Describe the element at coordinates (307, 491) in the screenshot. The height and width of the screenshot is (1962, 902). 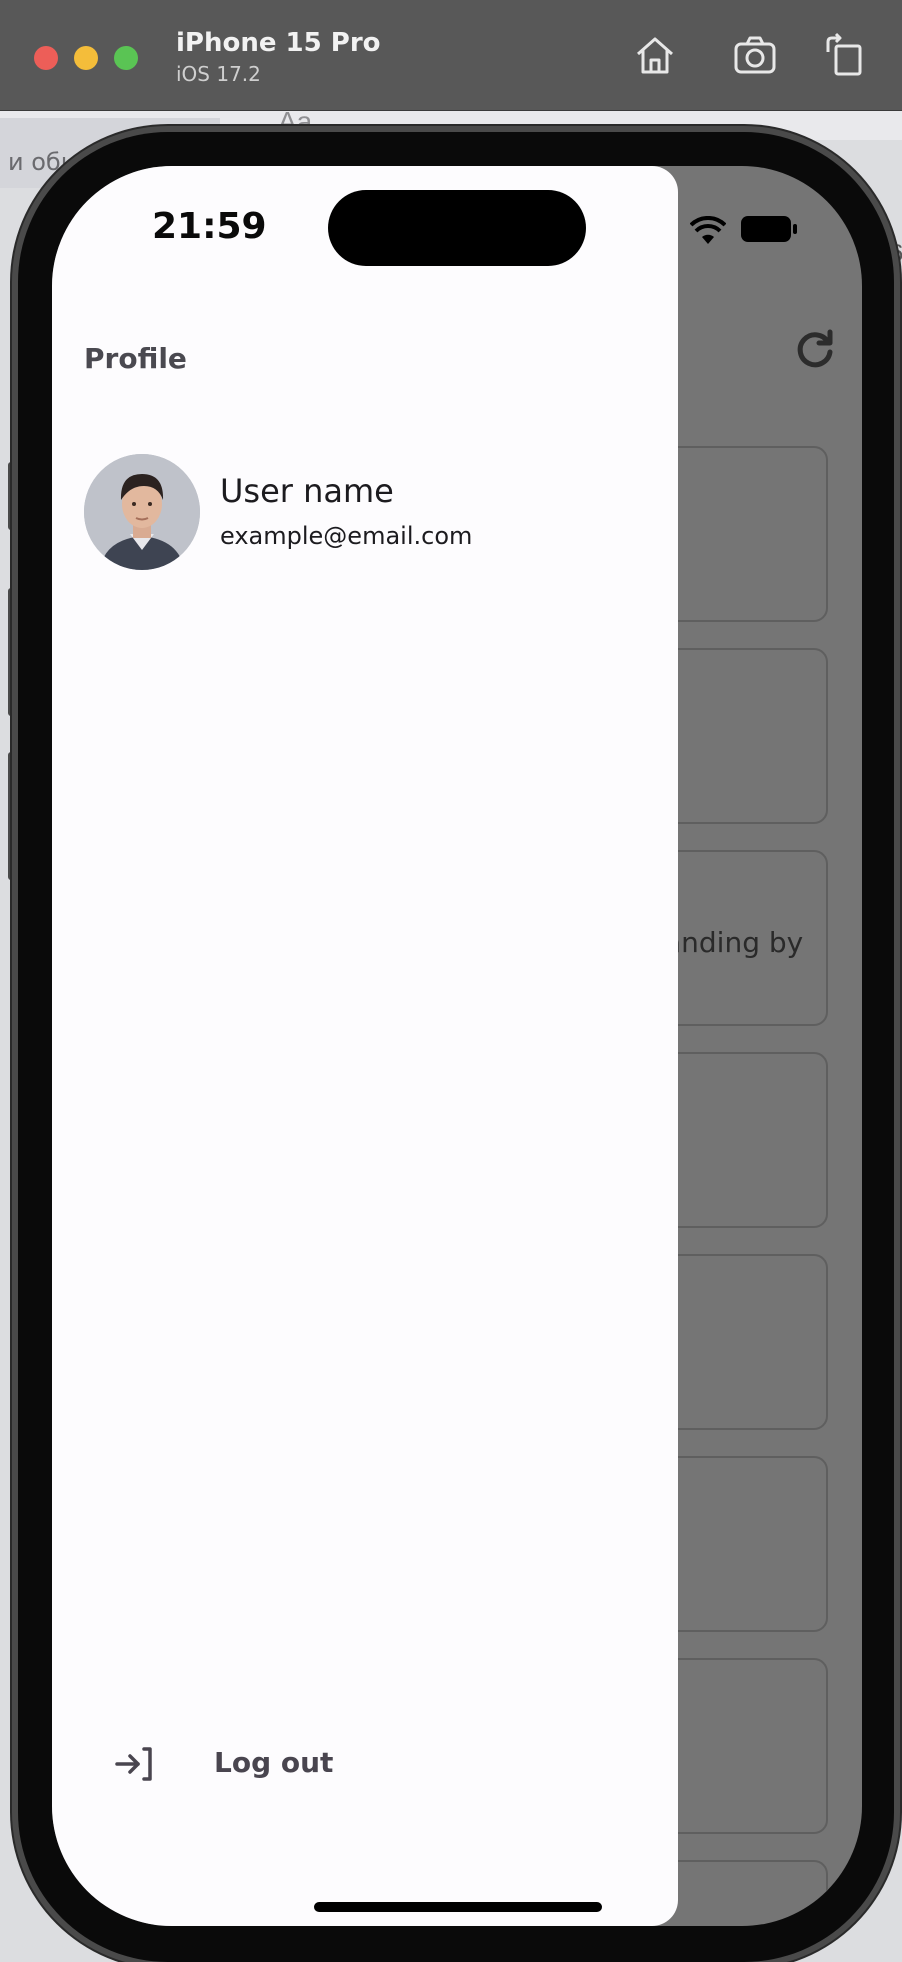
I see `user-name: User name` at that location.